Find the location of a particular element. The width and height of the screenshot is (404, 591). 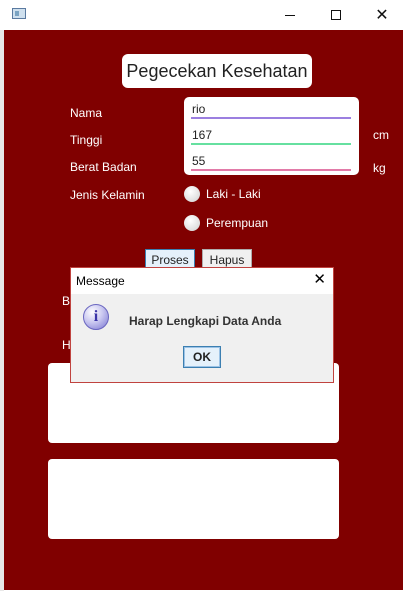

maximize-icon is located at coordinates (336, 15).